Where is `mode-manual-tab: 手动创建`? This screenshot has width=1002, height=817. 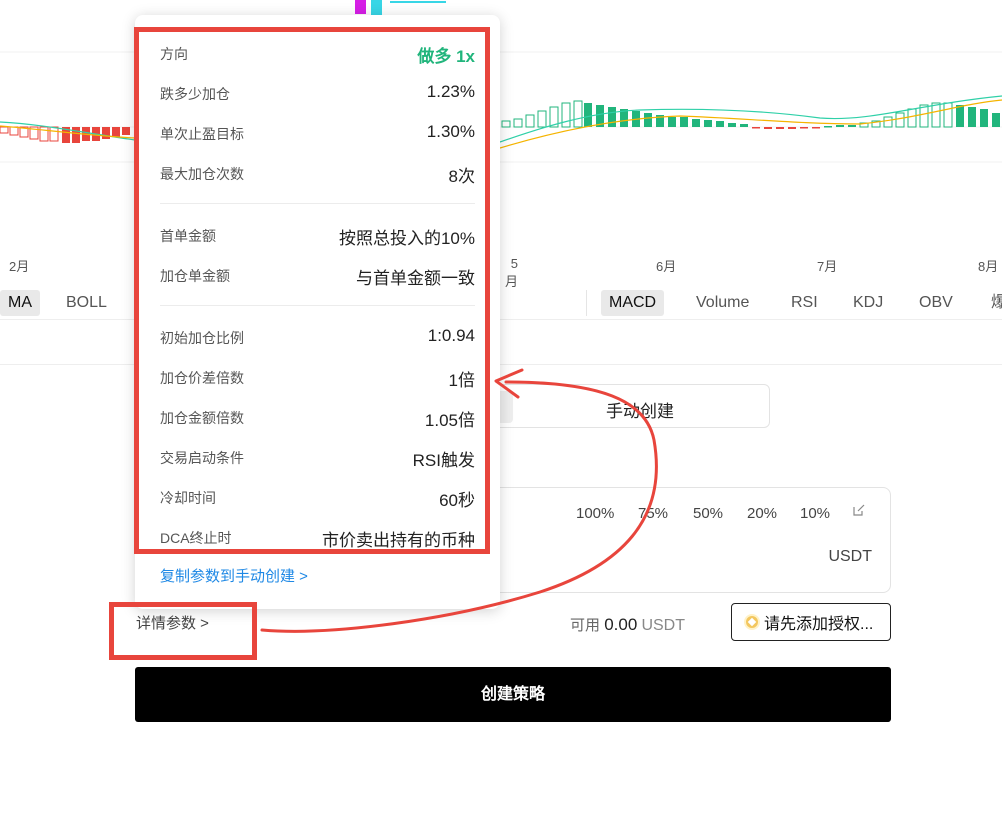
mode-manual-tab: 手动创建 is located at coordinates (640, 409).